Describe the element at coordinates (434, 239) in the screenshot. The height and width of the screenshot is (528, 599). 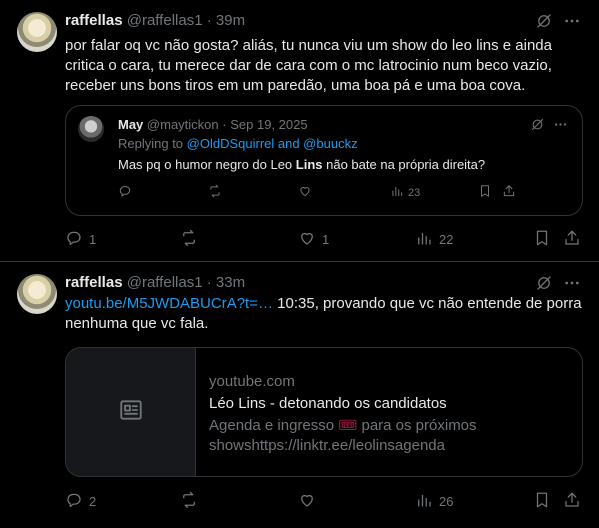
I see `views-button: 22` at that location.